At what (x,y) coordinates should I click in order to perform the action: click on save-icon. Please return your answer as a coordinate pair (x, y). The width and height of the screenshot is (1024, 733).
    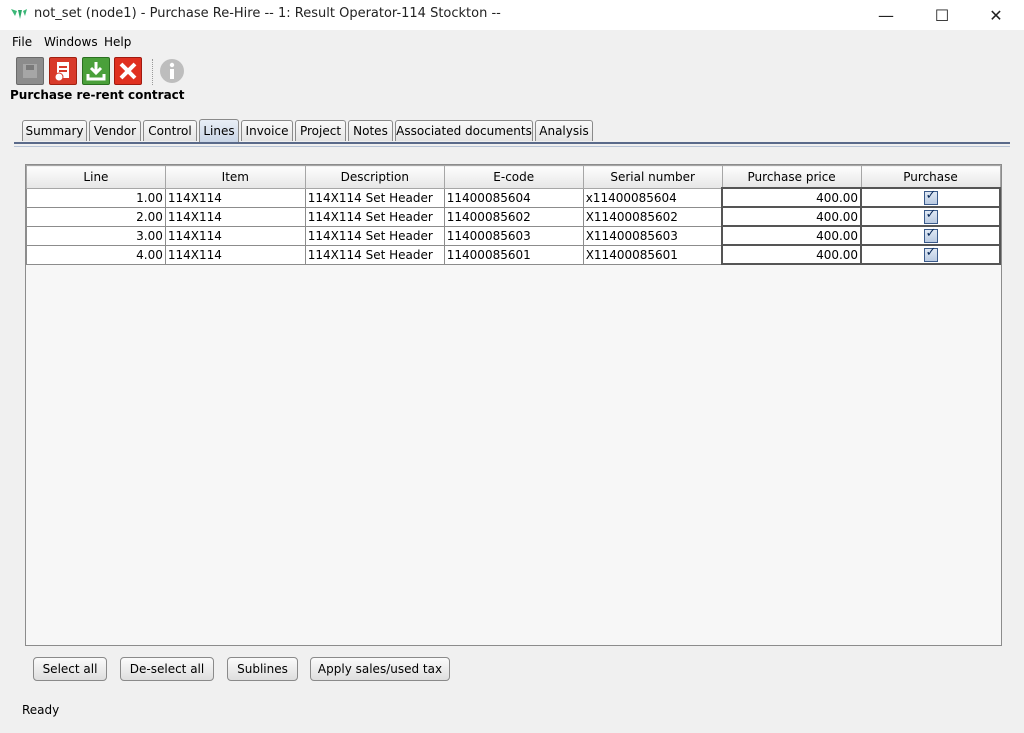
    Looking at the image, I should click on (30, 71).